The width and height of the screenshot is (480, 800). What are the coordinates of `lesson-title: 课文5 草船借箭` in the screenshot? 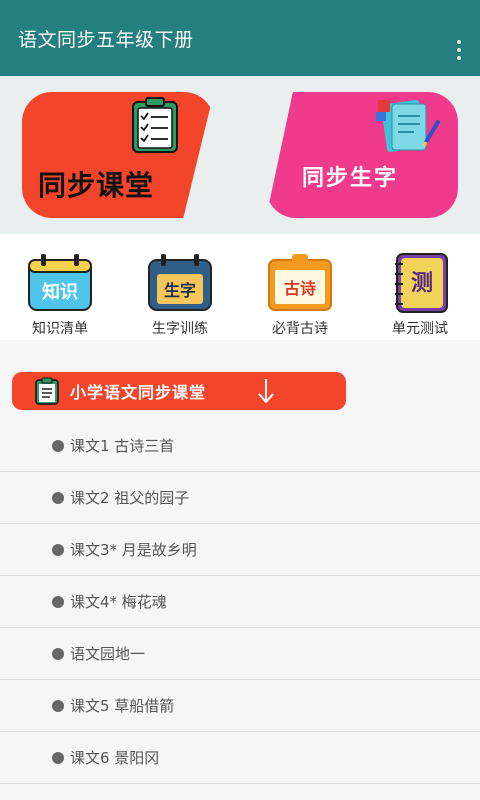 It's located at (122, 706).